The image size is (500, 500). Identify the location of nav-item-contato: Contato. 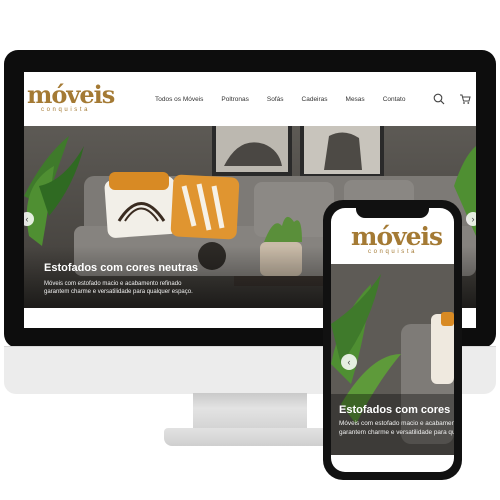
(394, 99).